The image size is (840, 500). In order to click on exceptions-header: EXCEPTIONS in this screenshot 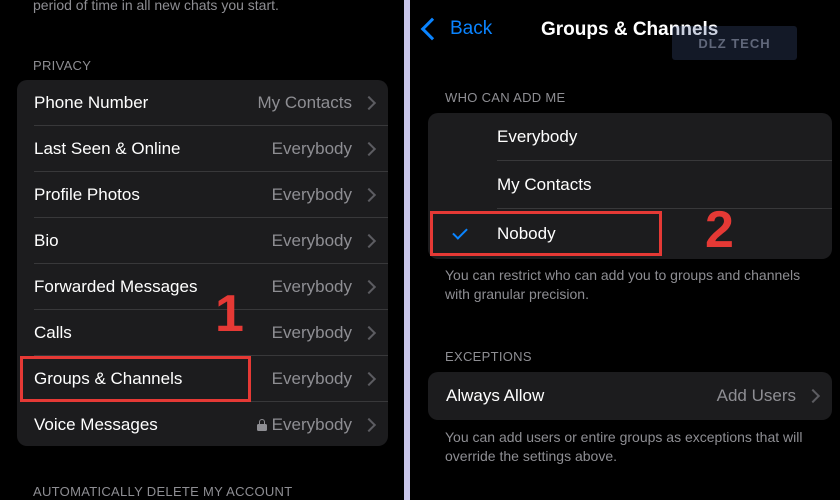, I will do `click(488, 356)`.